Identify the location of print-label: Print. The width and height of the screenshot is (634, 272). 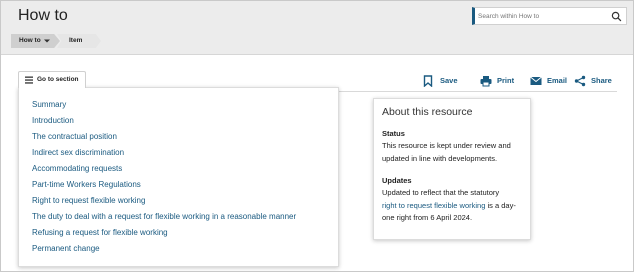
(506, 80).